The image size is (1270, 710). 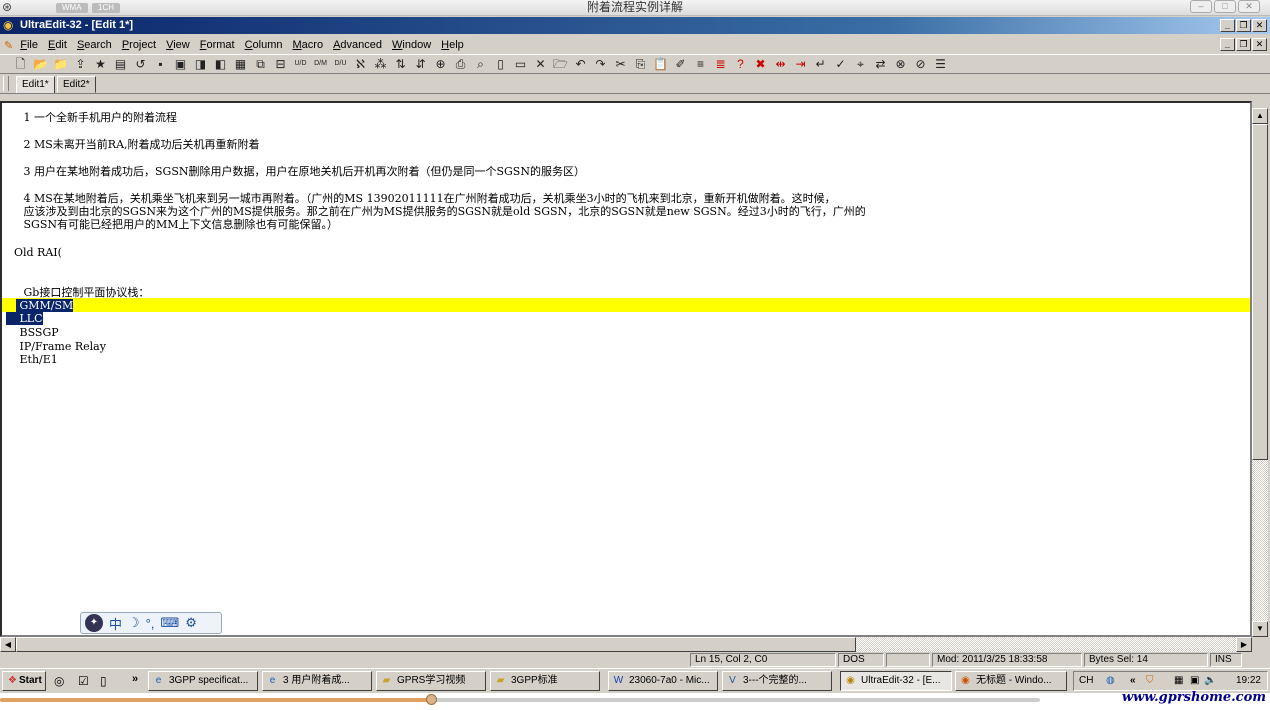 What do you see at coordinates (431, 699) in the screenshot?
I see `seek-handle` at bounding box center [431, 699].